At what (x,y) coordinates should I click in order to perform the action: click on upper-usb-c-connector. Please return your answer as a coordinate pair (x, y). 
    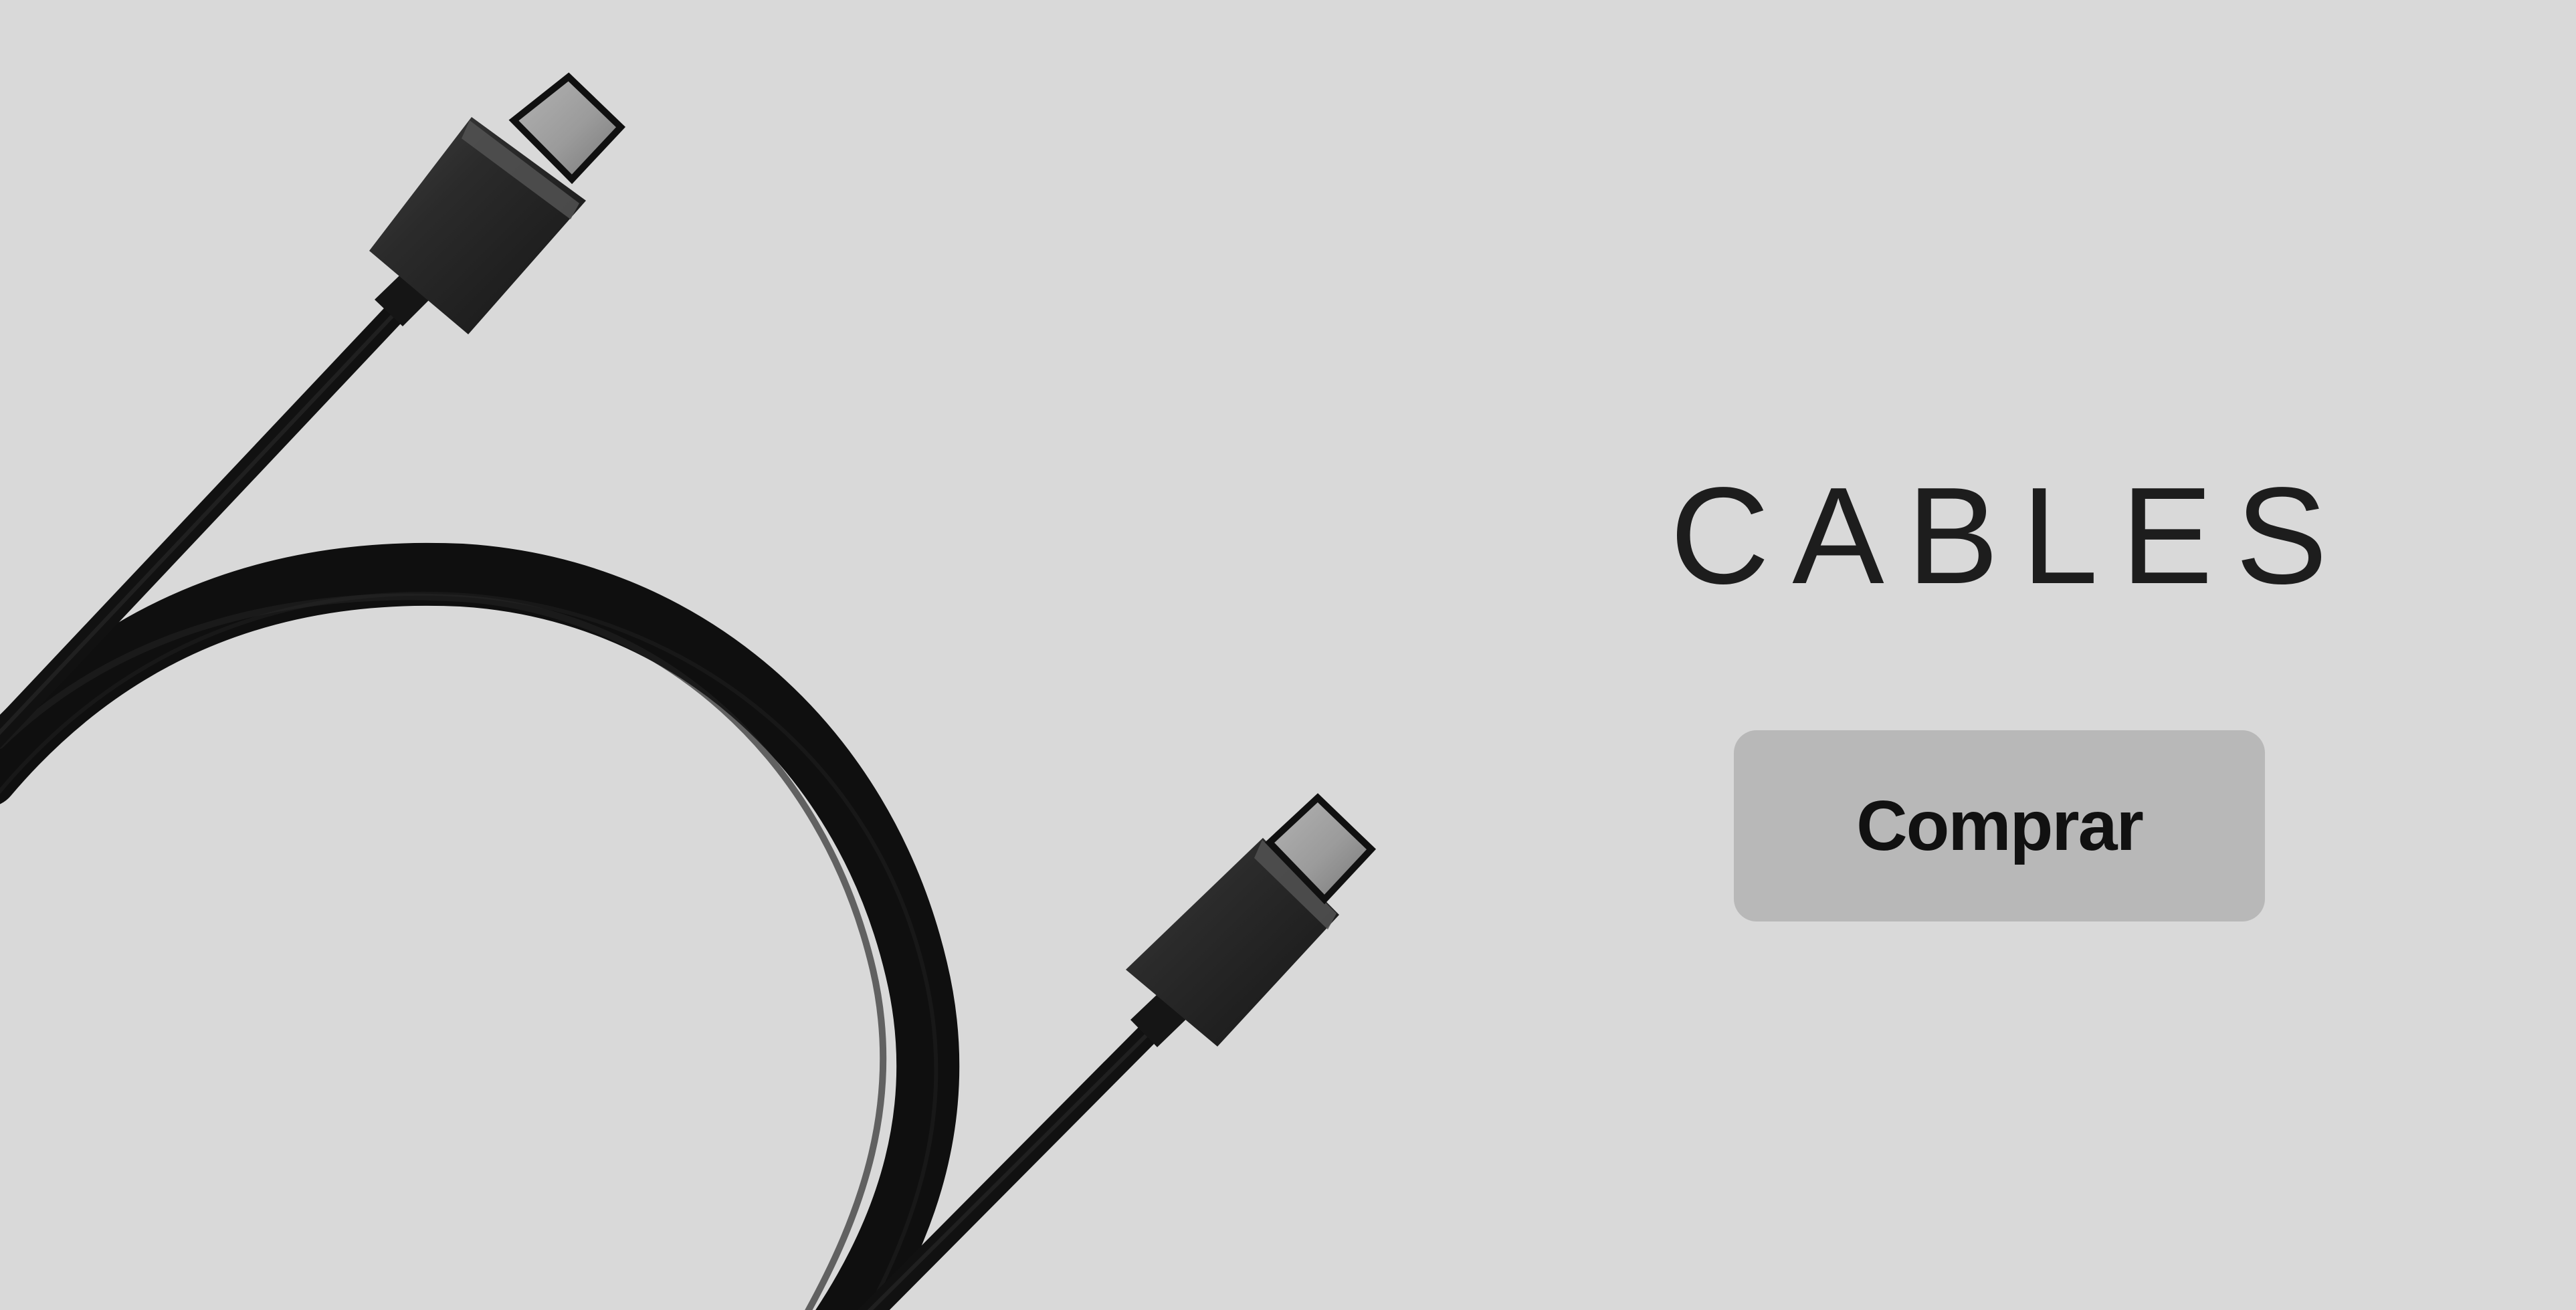
    Looking at the image, I should click on (497, 203).